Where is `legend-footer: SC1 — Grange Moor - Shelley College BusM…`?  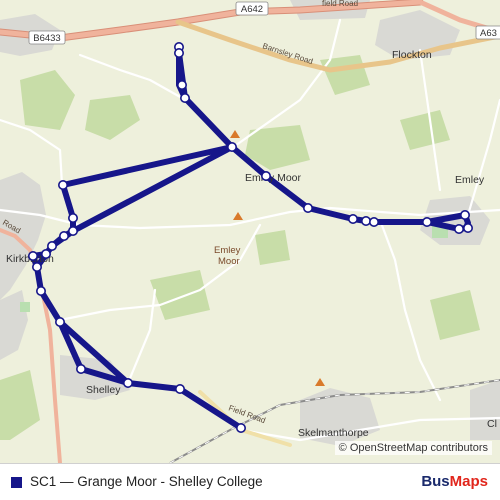 legend-footer: SC1 — Grange Moor - Shelley College BusM… is located at coordinates (250, 481).